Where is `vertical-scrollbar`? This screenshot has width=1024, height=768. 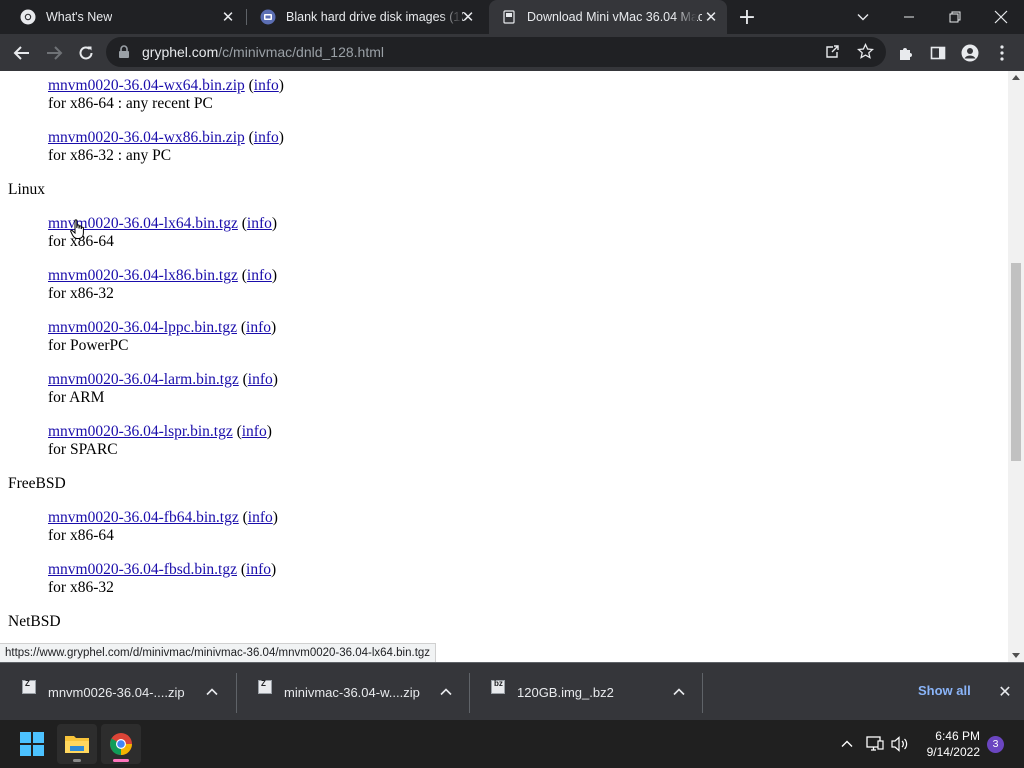
vertical-scrollbar is located at coordinates (1016, 366).